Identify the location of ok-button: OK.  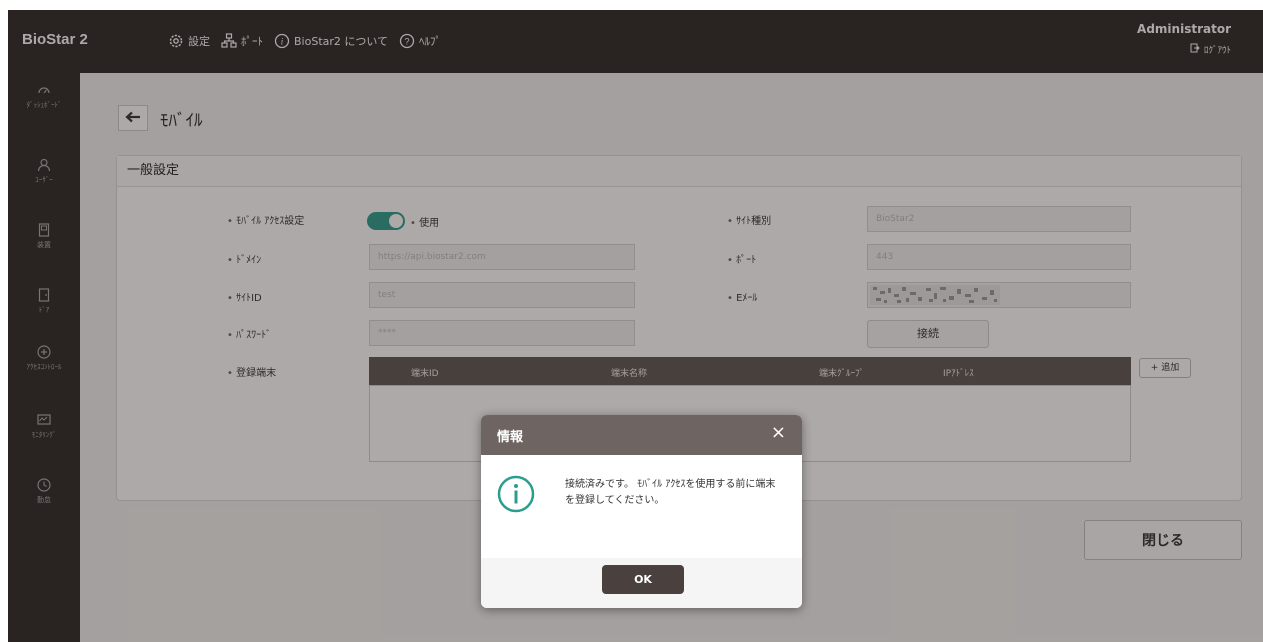
(643, 579).